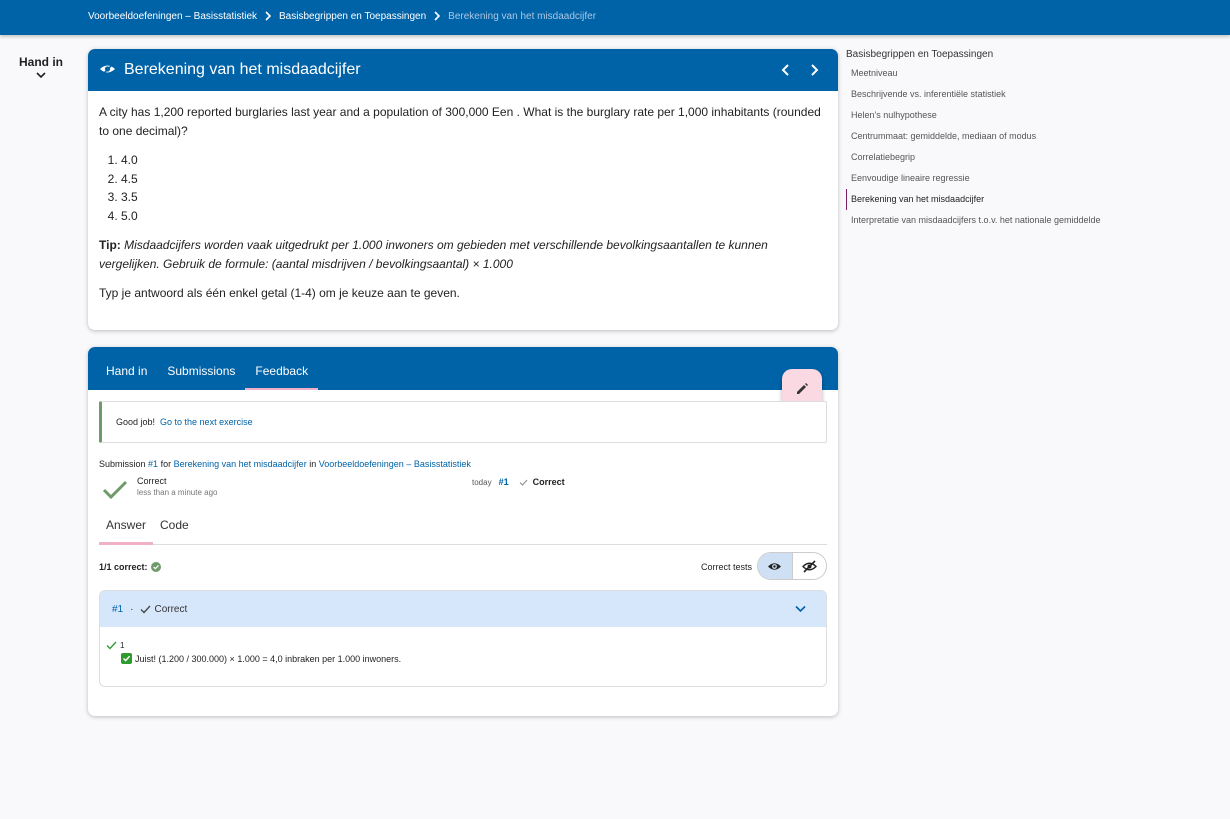 This screenshot has height=819, width=1230. Describe the element at coordinates (122, 645) in the screenshot. I see `test-input: 1` at that location.